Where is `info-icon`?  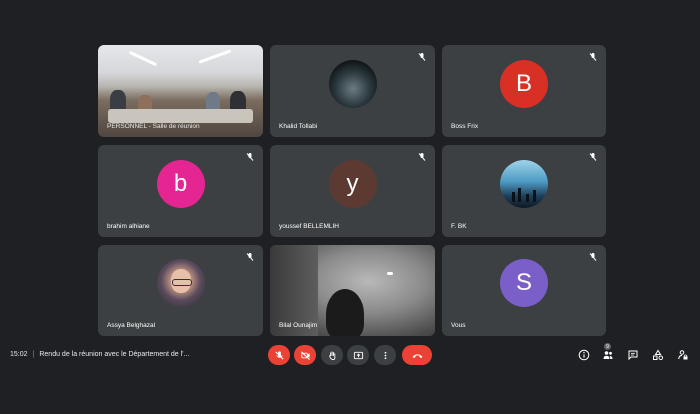
info-icon is located at coordinates (584, 355).